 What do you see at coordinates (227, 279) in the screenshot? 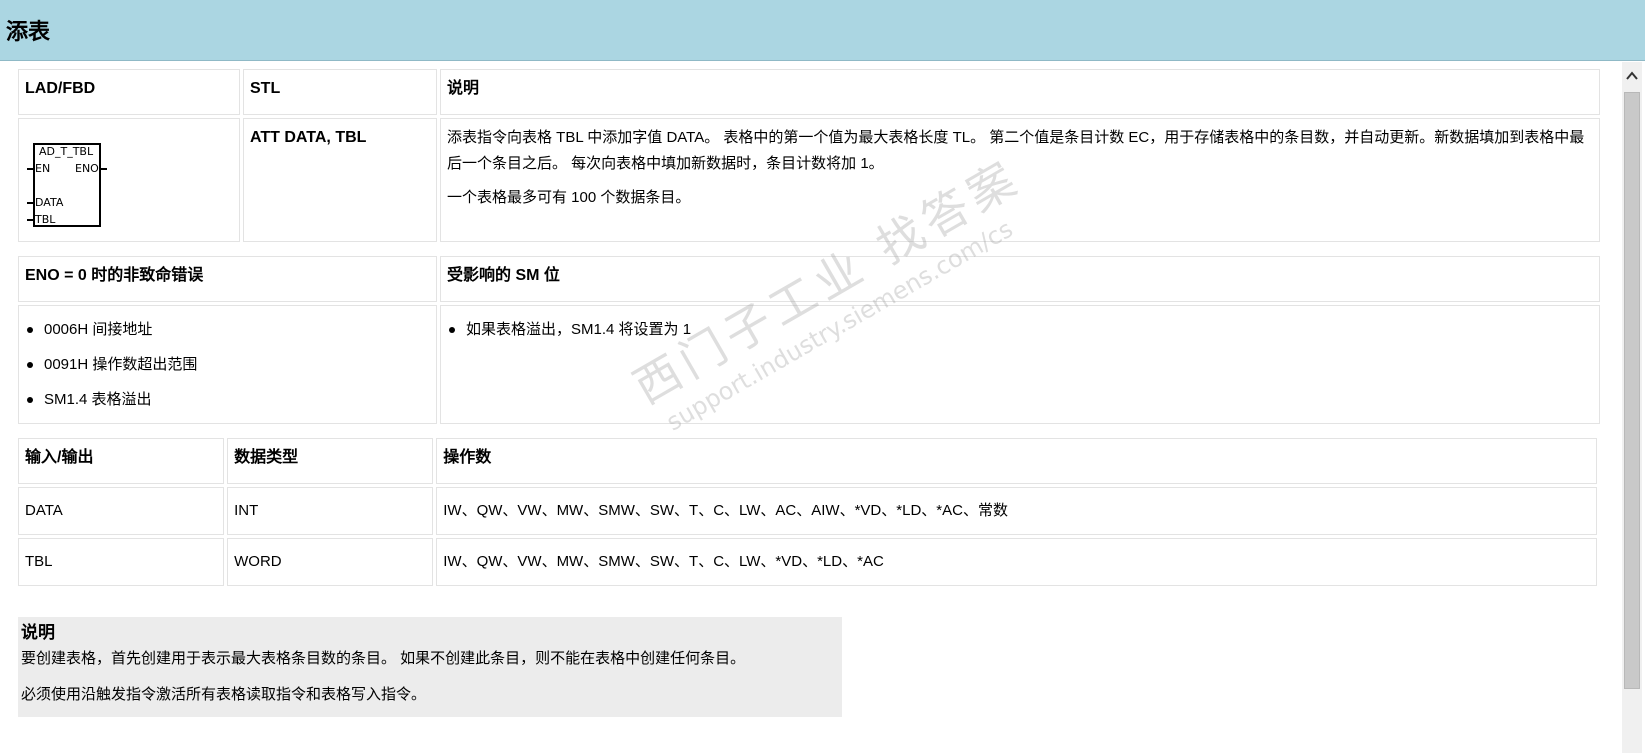
I see `col-header-errors: ENO = 0 时的非致命错误` at bounding box center [227, 279].